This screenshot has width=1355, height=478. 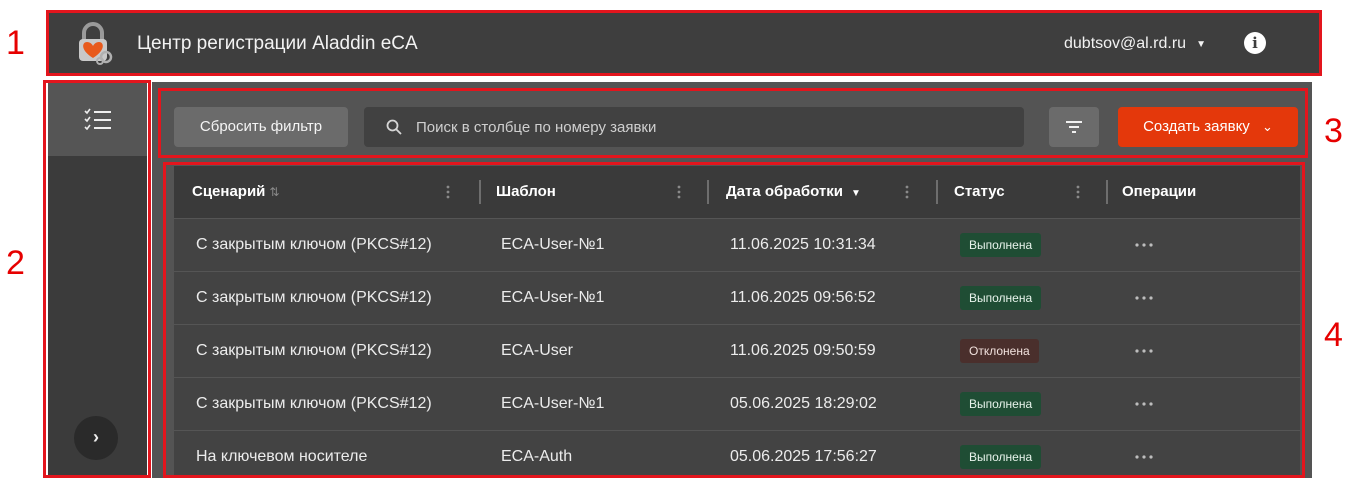 What do you see at coordinates (537, 456) in the screenshot?
I see `cell-template: ECA-Auth` at bounding box center [537, 456].